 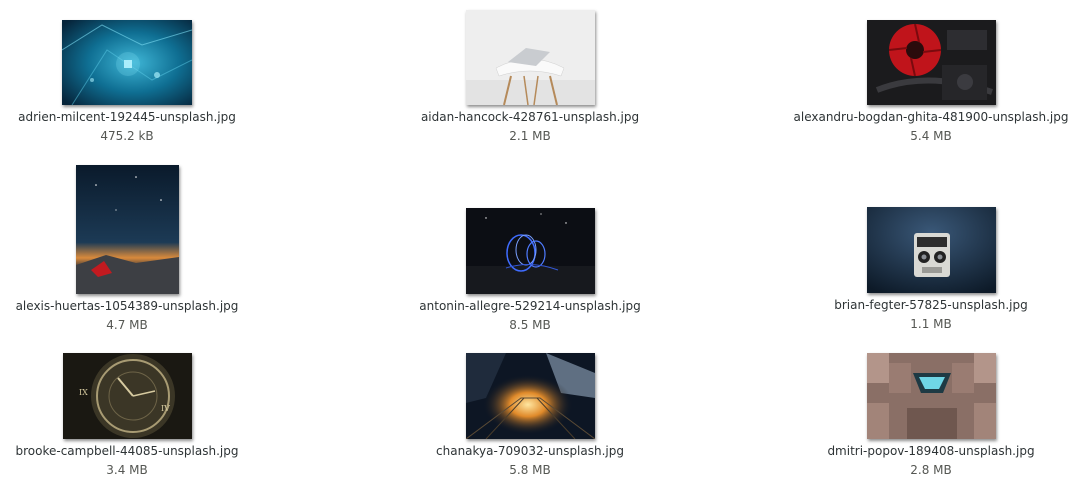 I want to click on file-size: 8.5 MB, so click(x=530, y=325).